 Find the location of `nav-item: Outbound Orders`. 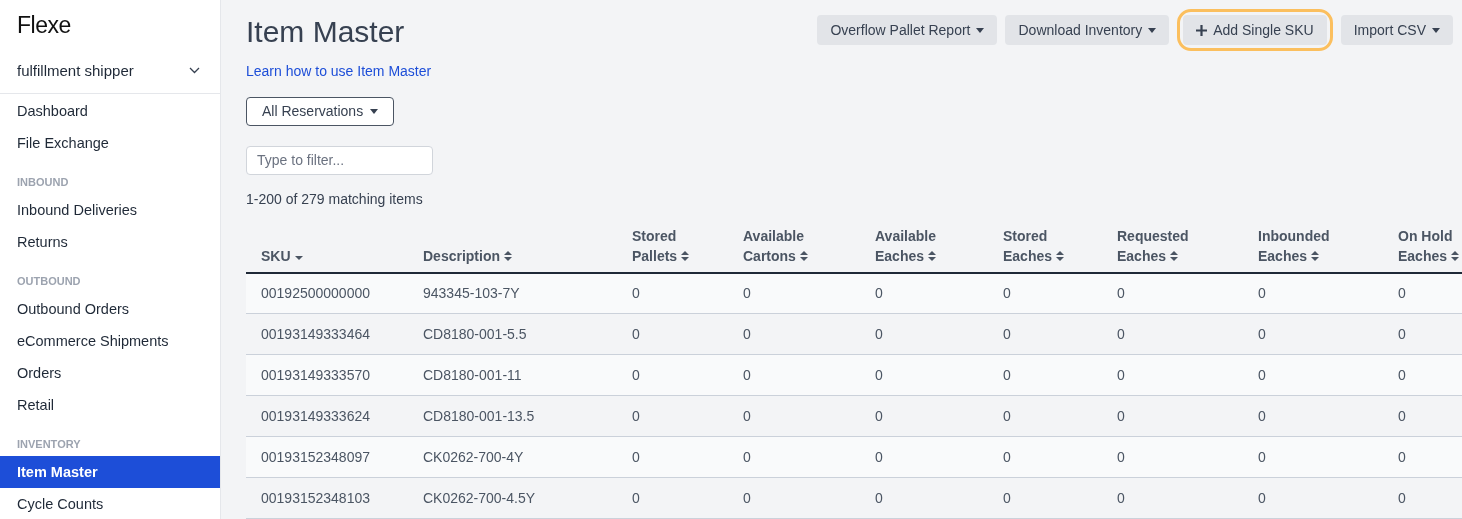

nav-item: Outbound Orders is located at coordinates (110, 309).